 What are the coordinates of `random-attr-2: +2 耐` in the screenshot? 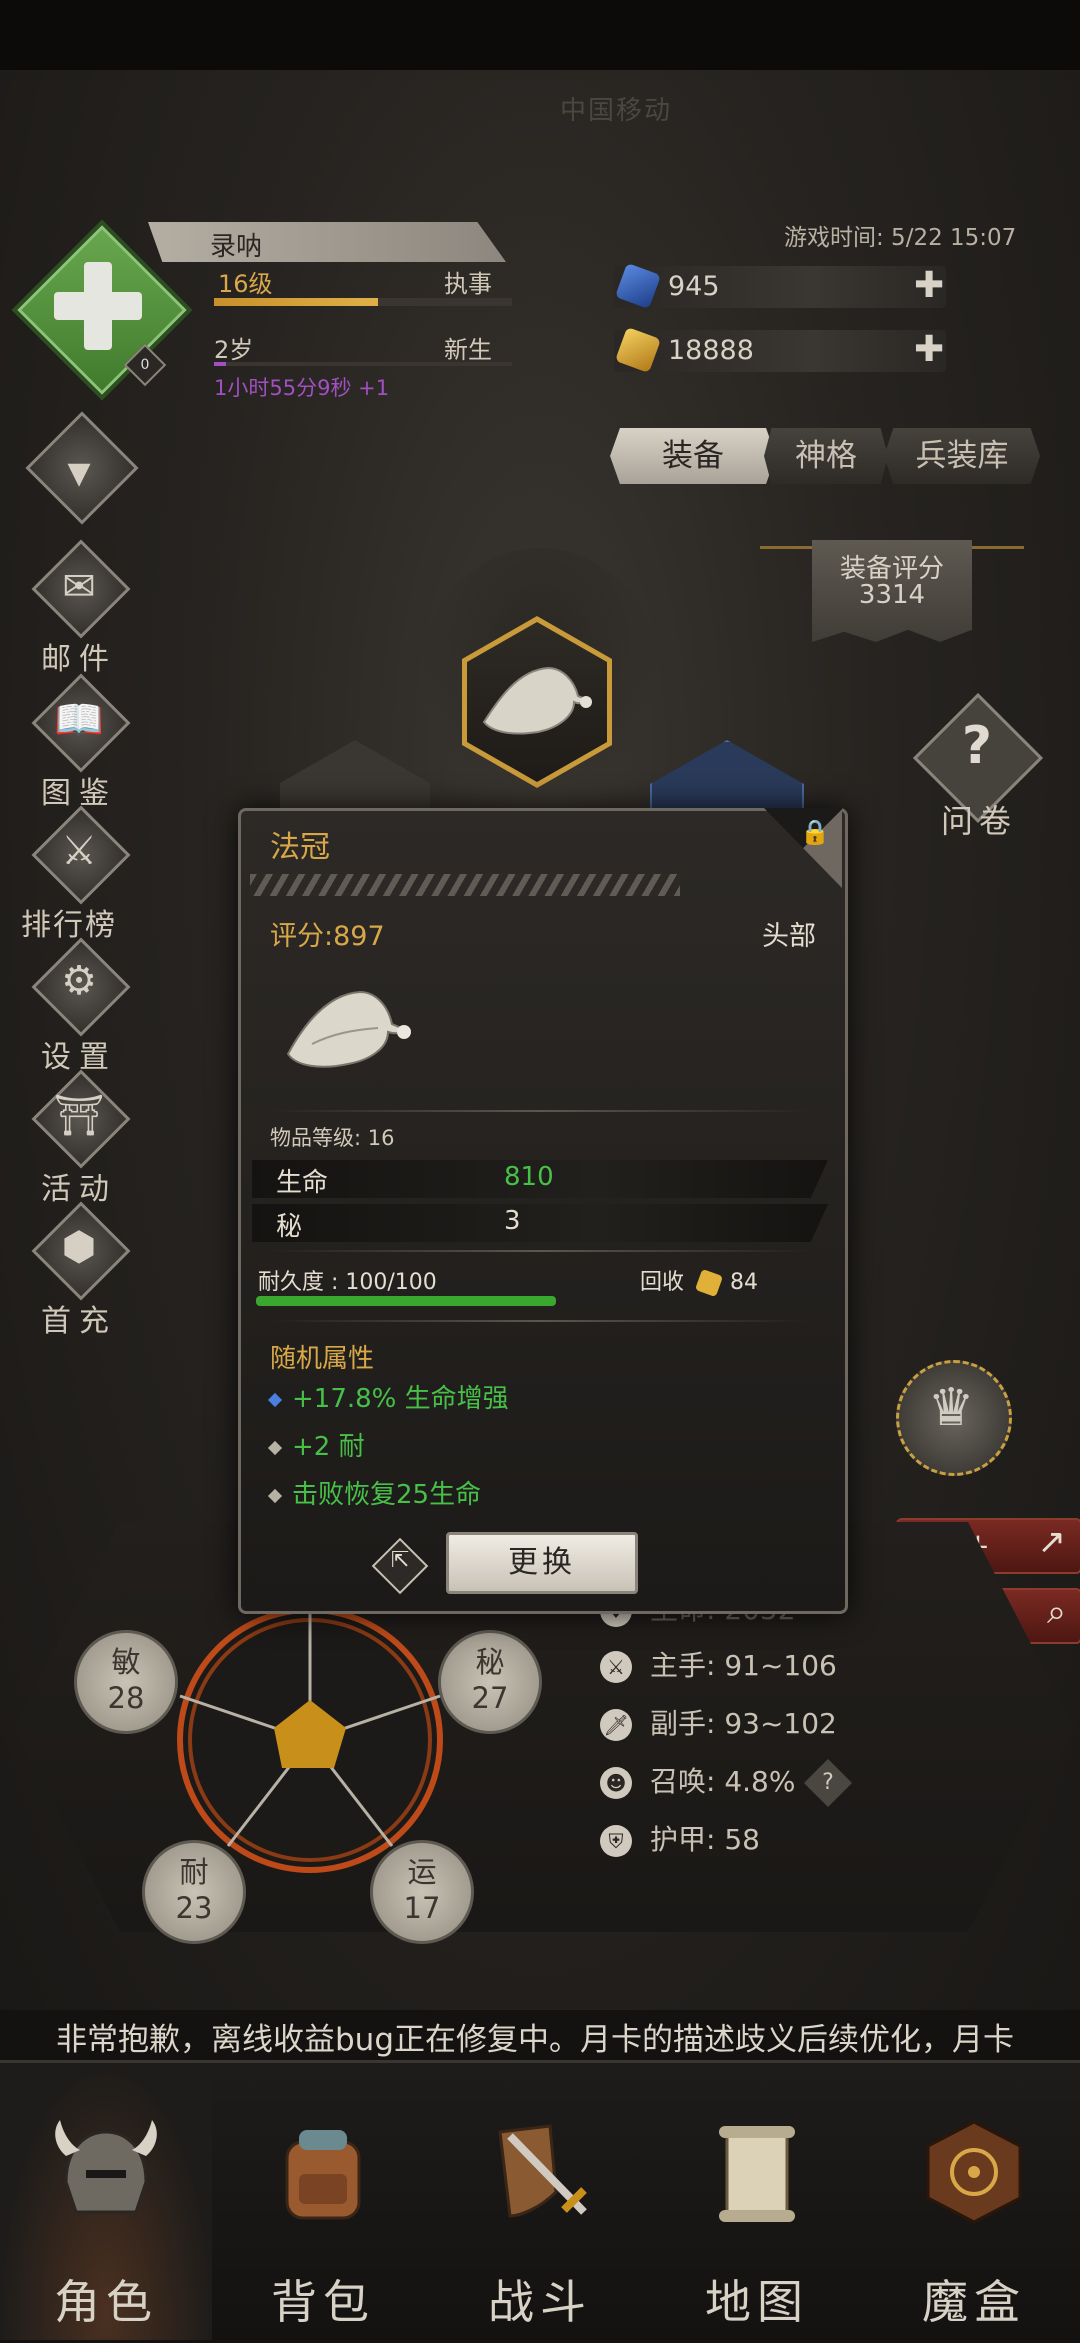 It's located at (316, 1444).